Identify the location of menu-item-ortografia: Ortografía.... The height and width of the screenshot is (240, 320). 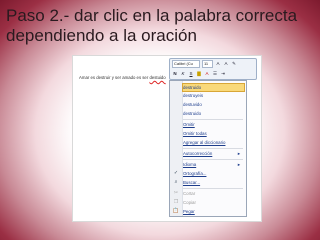
(213, 174).